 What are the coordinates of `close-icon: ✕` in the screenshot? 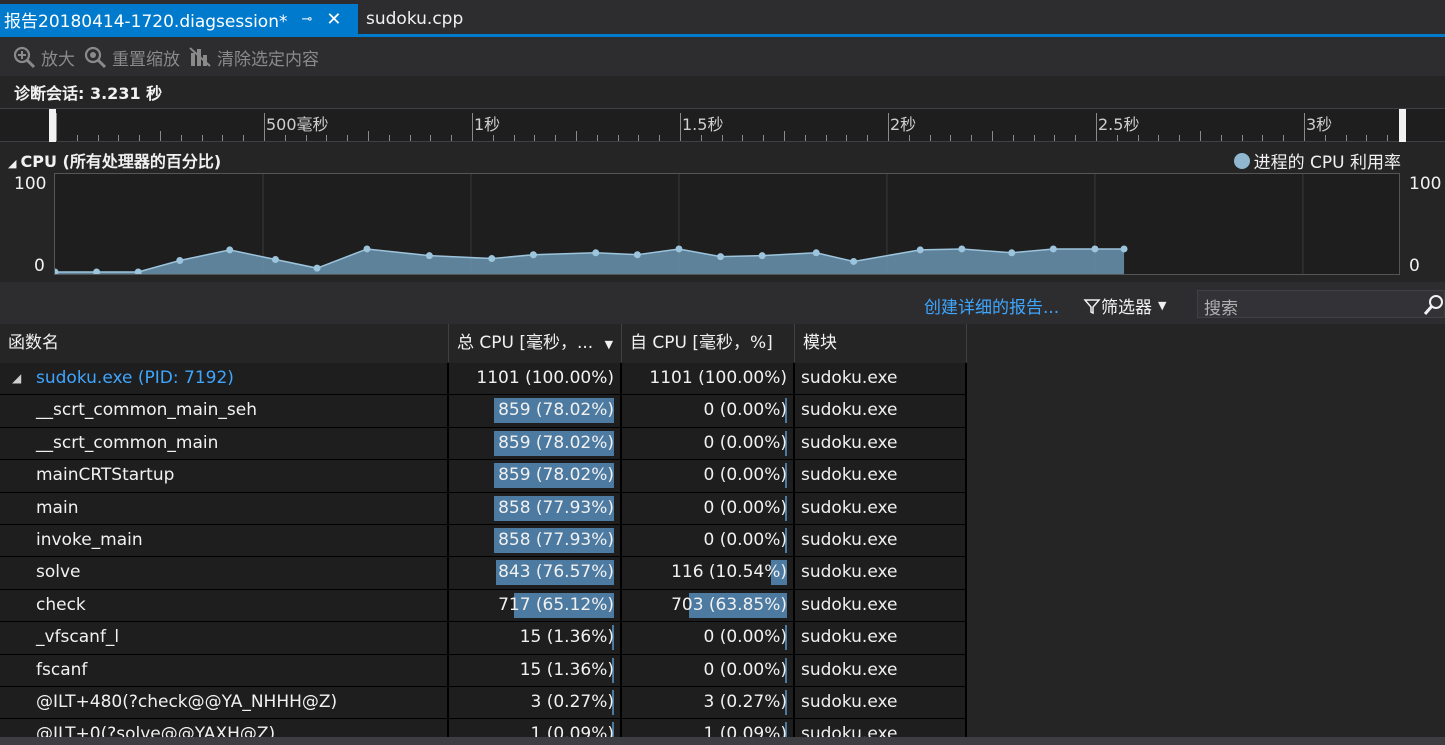 It's located at (333, 19).